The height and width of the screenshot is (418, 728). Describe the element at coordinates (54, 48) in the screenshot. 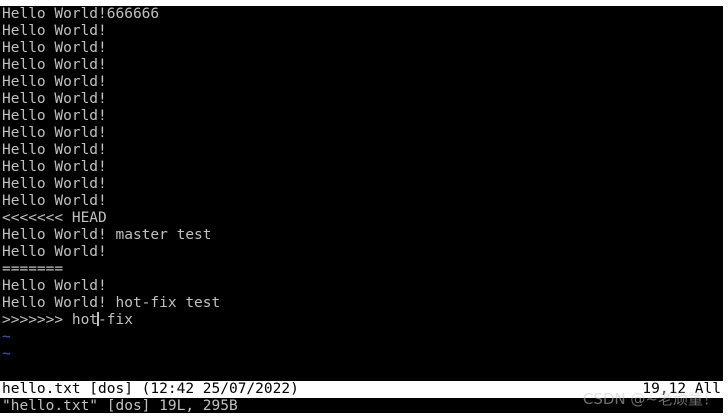

I see `buffer-line-3: Hello World!` at that location.